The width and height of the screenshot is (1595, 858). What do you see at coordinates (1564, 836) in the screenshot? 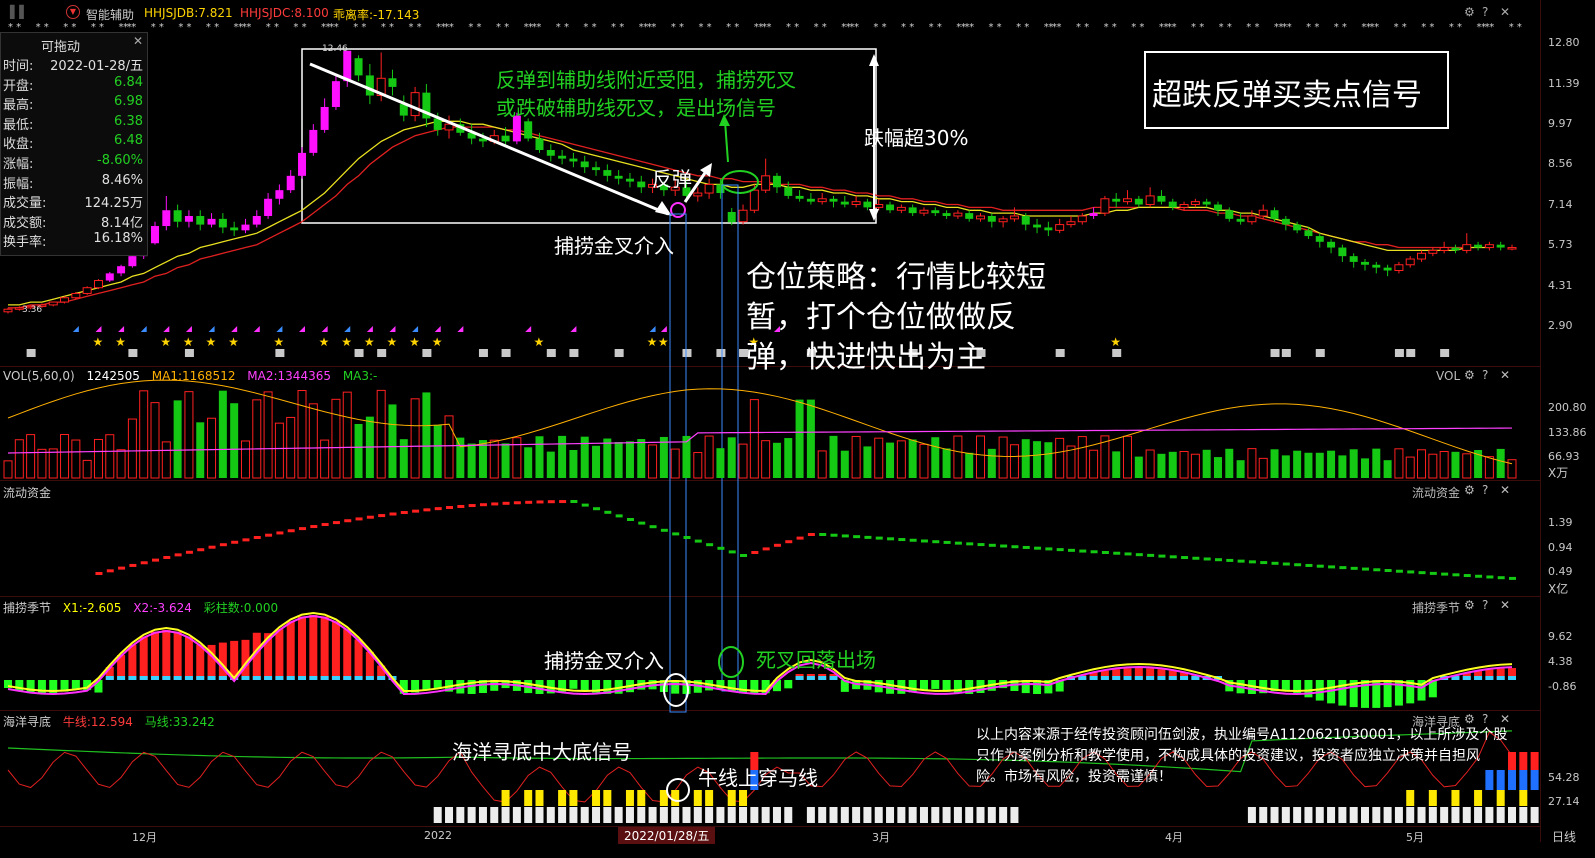
I see `period-button: 日线` at bounding box center [1564, 836].